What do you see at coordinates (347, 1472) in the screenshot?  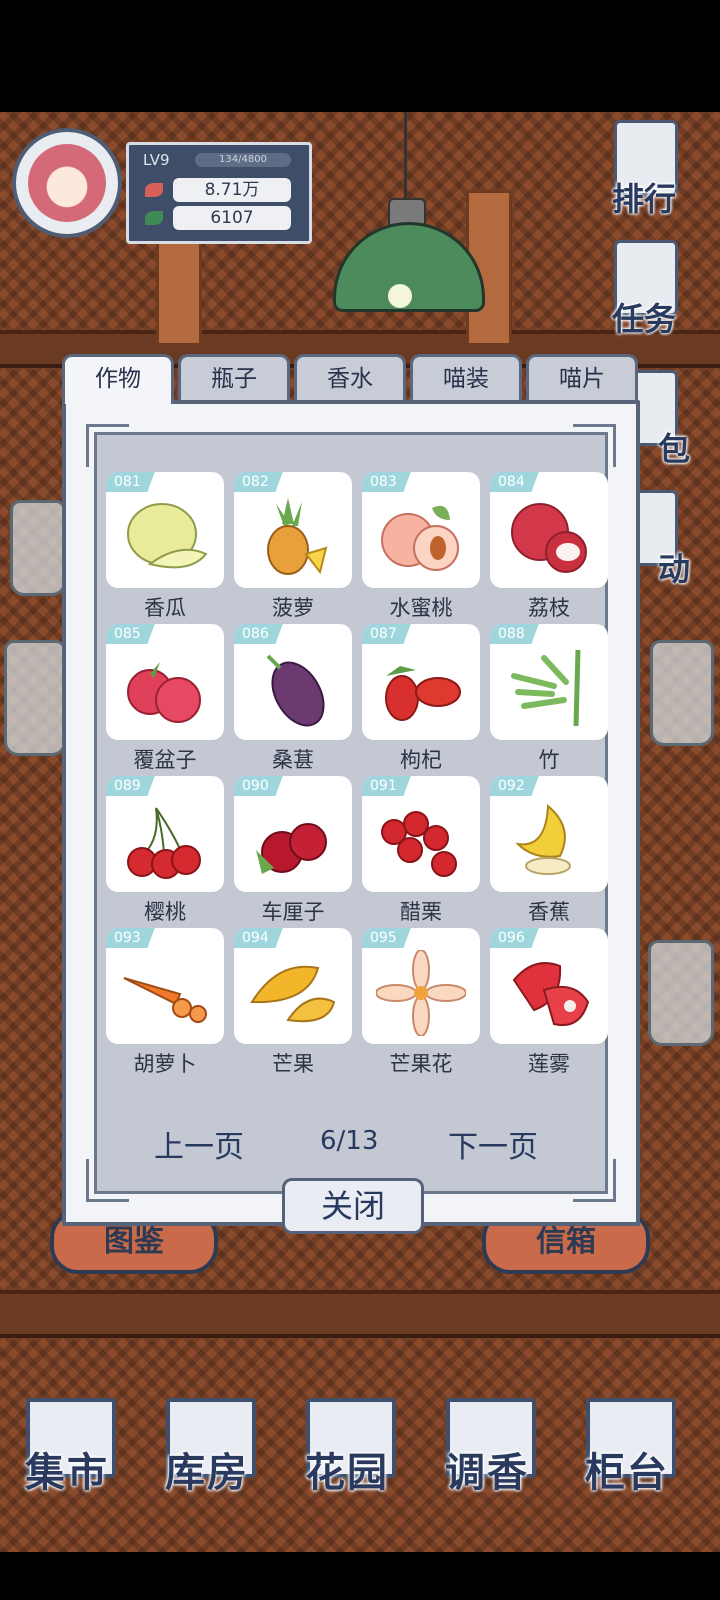 I see `nav-garden-label: 花园` at bounding box center [347, 1472].